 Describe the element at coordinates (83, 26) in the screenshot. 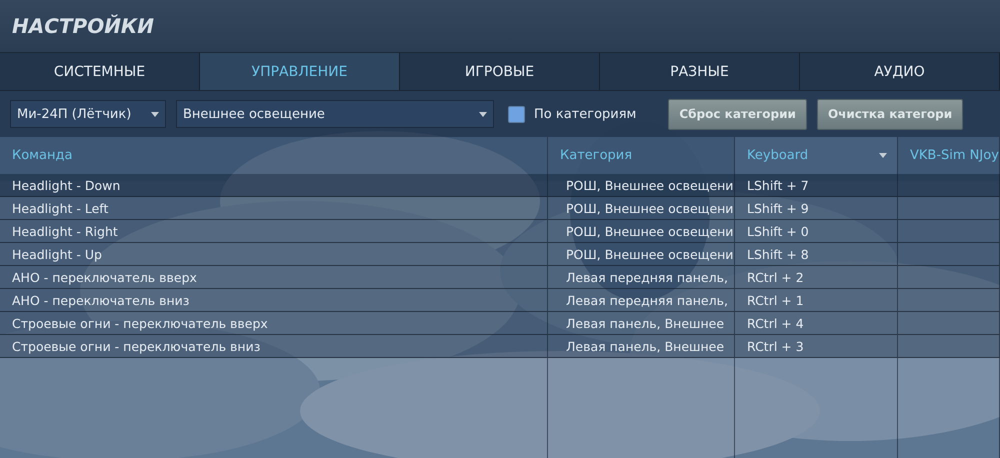

I see `window-title: НАСТРОЙКИ` at that location.